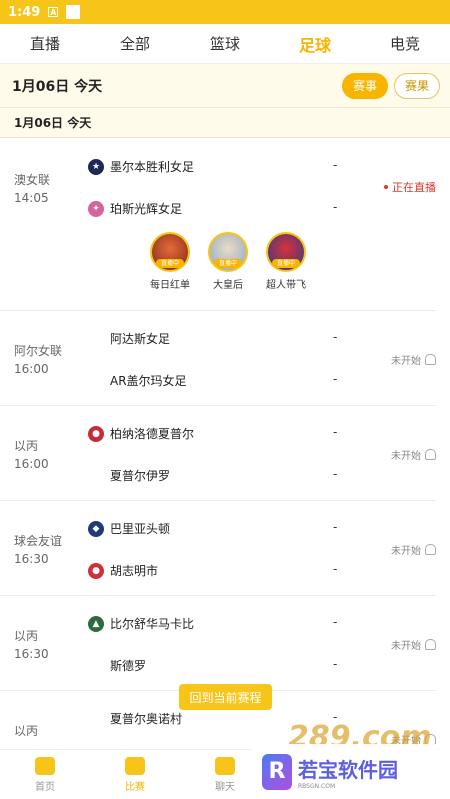 This screenshot has height=799, width=450. I want to click on home-team-name: 巴里亚头顿, so click(140, 529).